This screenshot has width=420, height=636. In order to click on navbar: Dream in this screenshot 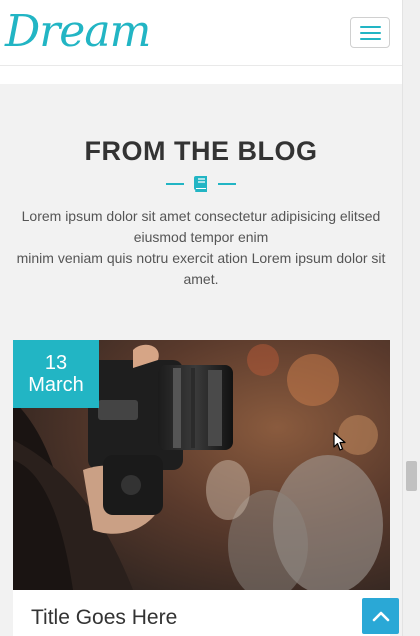, I will do `click(201, 33)`.